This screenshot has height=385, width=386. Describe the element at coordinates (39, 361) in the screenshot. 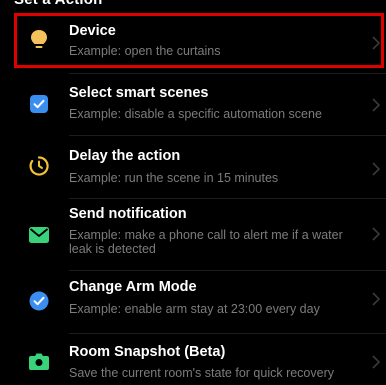

I see `camera-icon` at that location.